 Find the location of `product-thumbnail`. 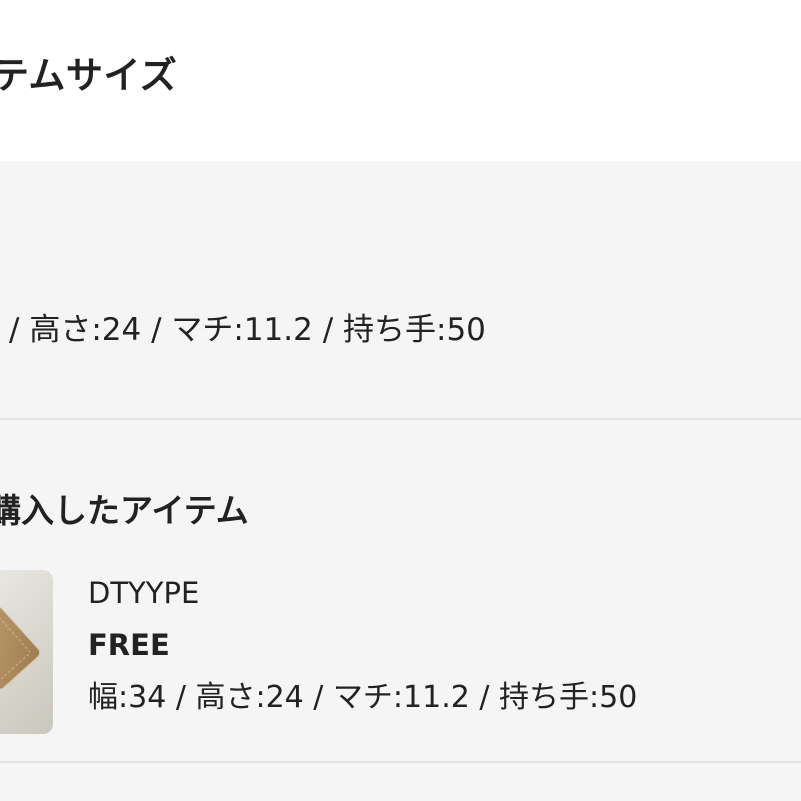

product-thumbnail is located at coordinates (26, 652).